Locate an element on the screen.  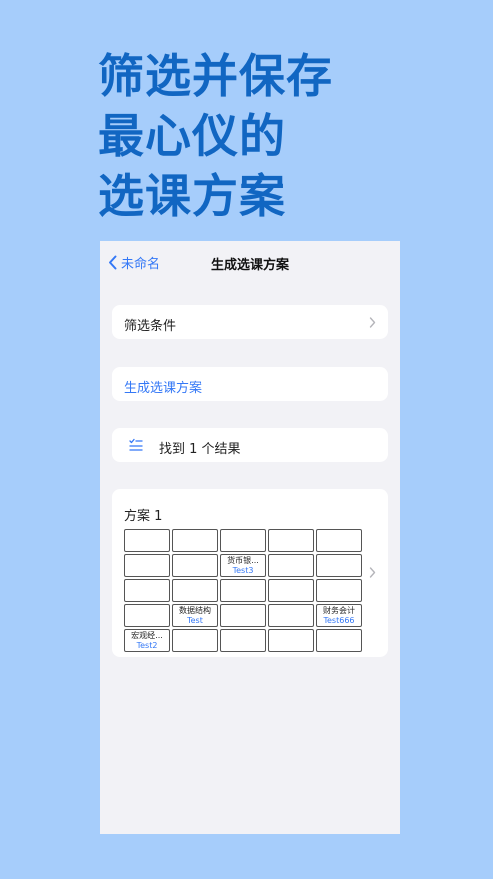
navigation-bar: 未命名 生成选课方案 is located at coordinates (250, 262).